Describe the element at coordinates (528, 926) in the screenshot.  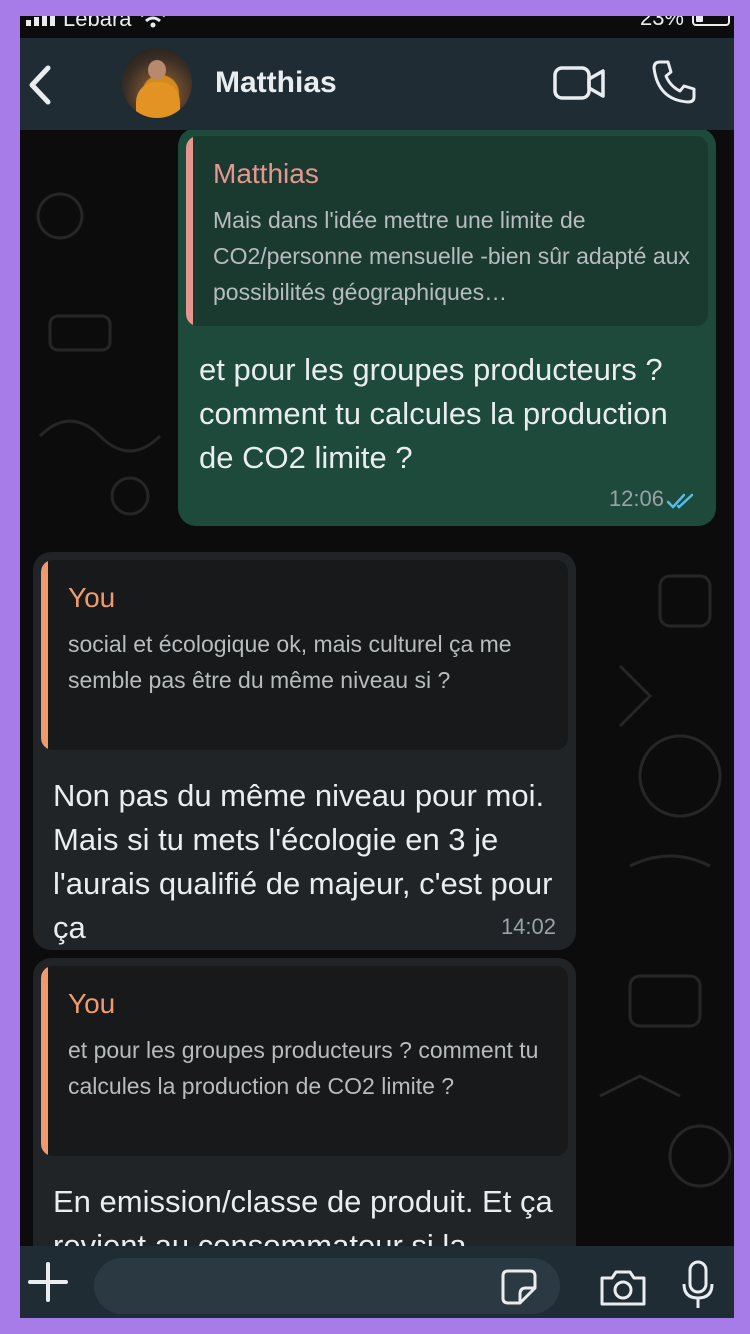
I see `message-time: 14:02` at that location.